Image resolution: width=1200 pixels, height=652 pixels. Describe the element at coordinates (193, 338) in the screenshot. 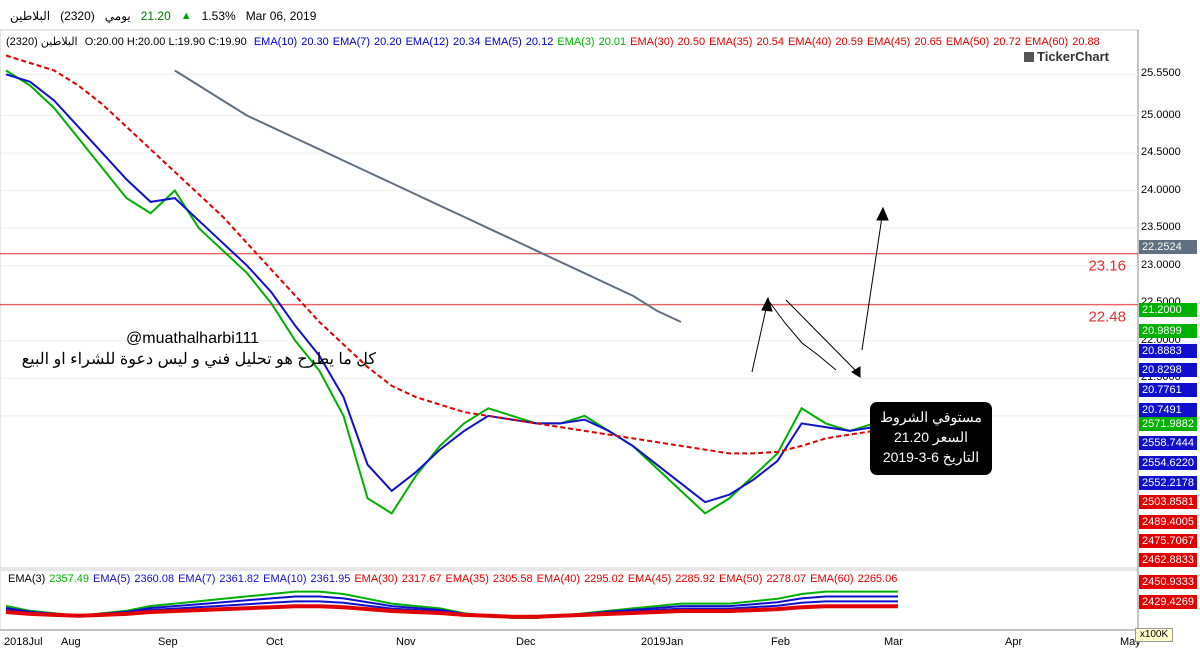

I see `author-handle: @muathalharbi111` at that location.